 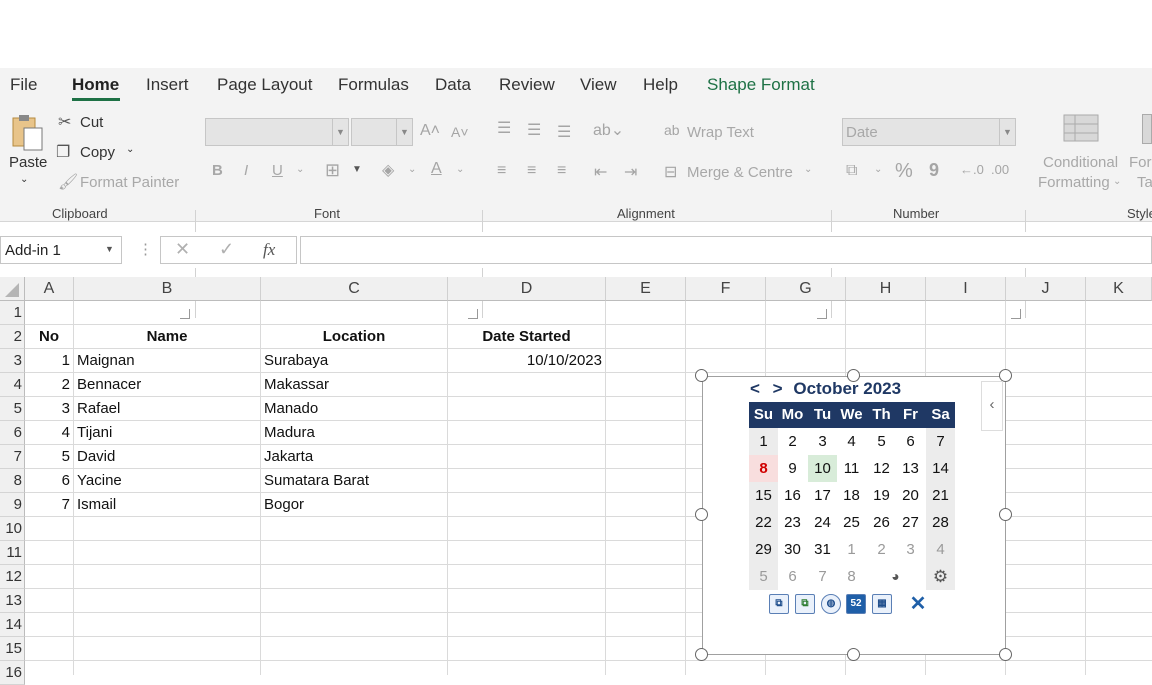 What do you see at coordinates (608, 130) in the screenshot?
I see `orientation-icon: ab⌄` at bounding box center [608, 130].